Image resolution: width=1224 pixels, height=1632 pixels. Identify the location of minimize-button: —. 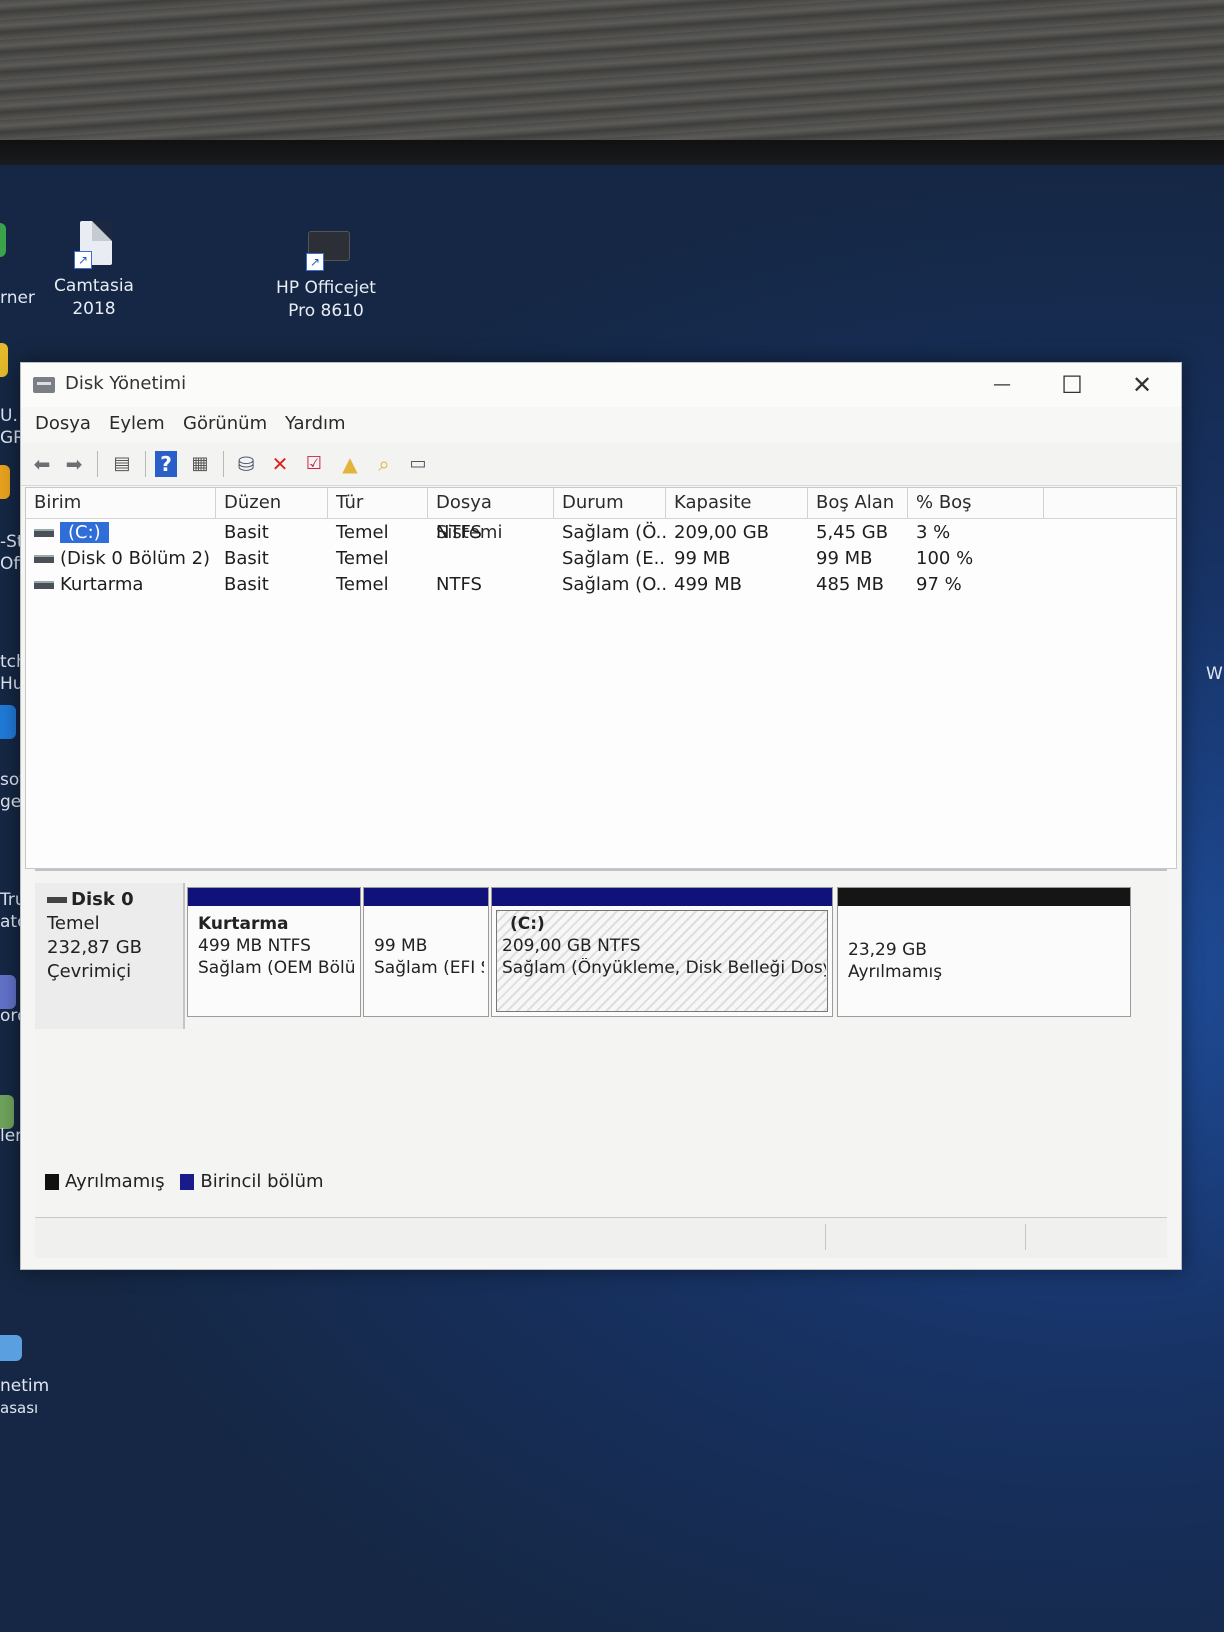
(1002, 385).